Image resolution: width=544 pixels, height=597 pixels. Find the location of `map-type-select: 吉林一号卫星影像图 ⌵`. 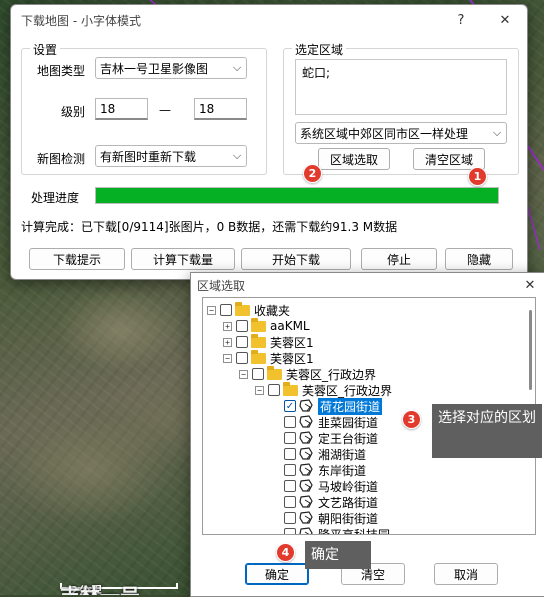

map-type-select: 吉林一号卫星影像图 ⌵ is located at coordinates (171, 68).